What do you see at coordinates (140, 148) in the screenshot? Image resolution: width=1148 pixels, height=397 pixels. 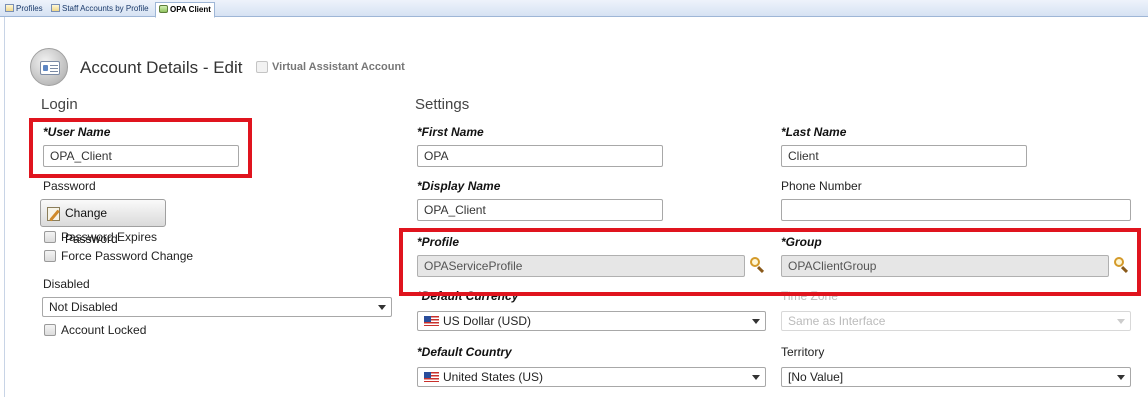 I see `user-name-highlight-box` at bounding box center [140, 148].